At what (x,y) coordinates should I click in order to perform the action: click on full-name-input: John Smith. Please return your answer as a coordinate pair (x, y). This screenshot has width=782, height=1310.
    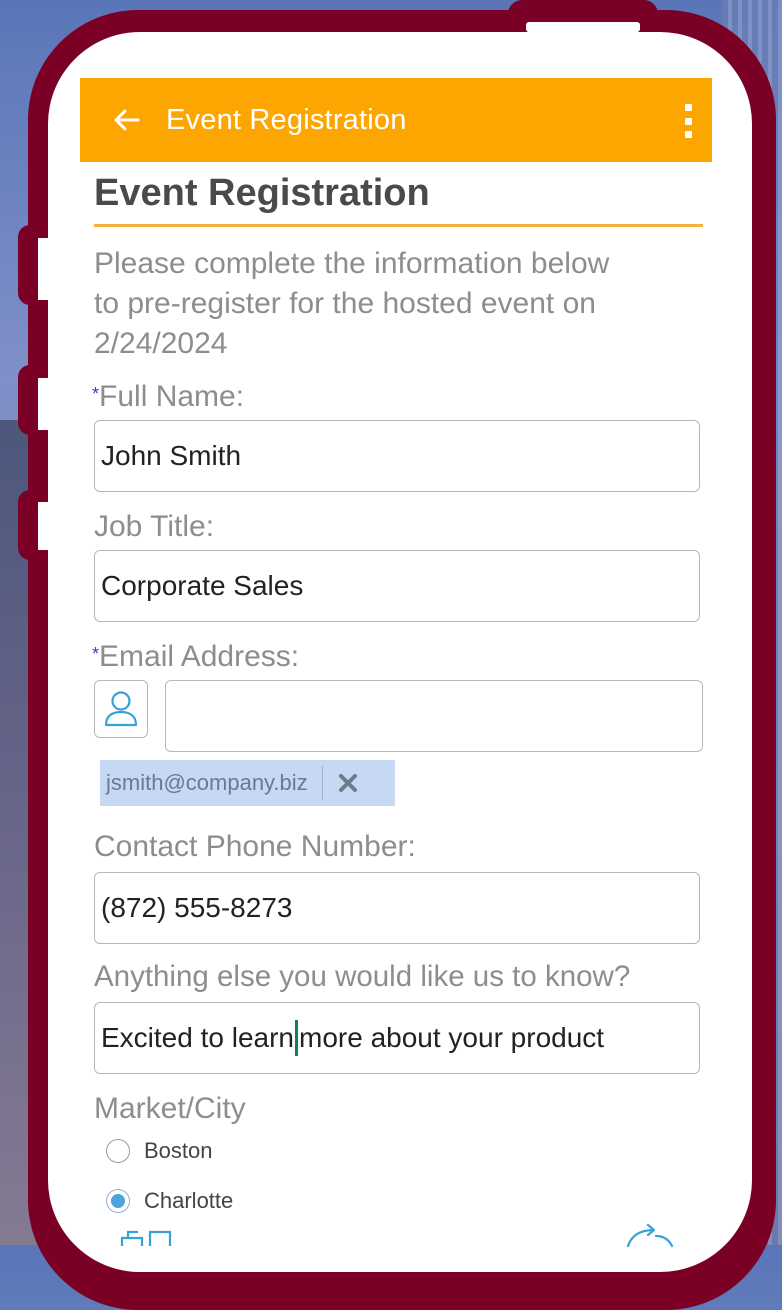
    Looking at the image, I should click on (397, 456).